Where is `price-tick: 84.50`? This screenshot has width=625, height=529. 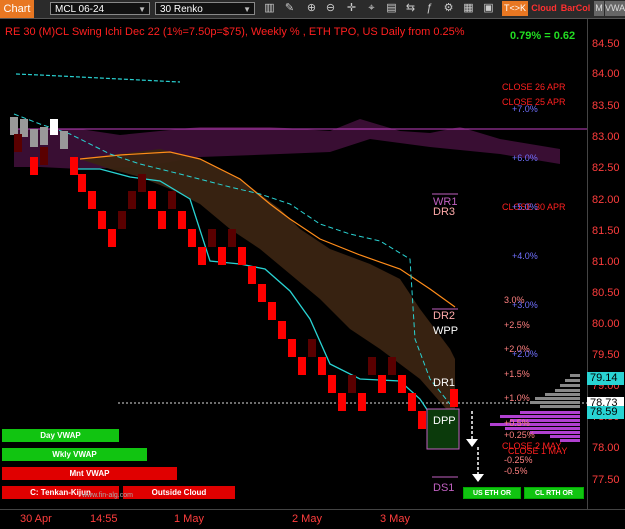 price-tick: 84.50 is located at coordinates (606, 44).